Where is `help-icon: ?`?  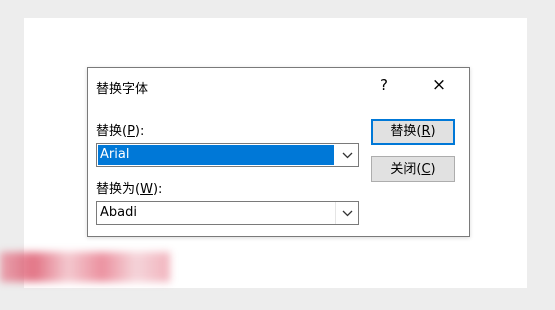 help-icon: ? is located at coordinates (384, 85).